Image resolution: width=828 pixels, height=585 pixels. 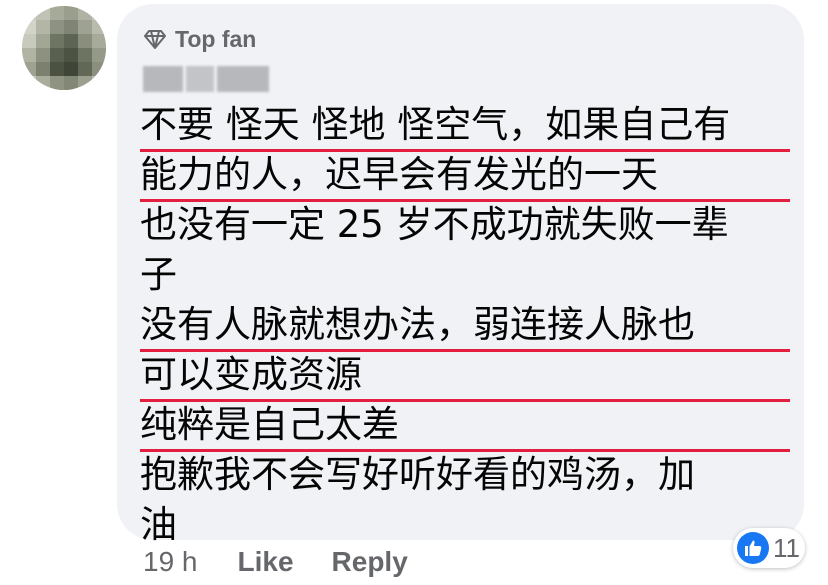 What do you see at coordinates (465, 376) in the screenshot?
I see `comment-line: 可以变成资源` at bounding box center [465, 376].